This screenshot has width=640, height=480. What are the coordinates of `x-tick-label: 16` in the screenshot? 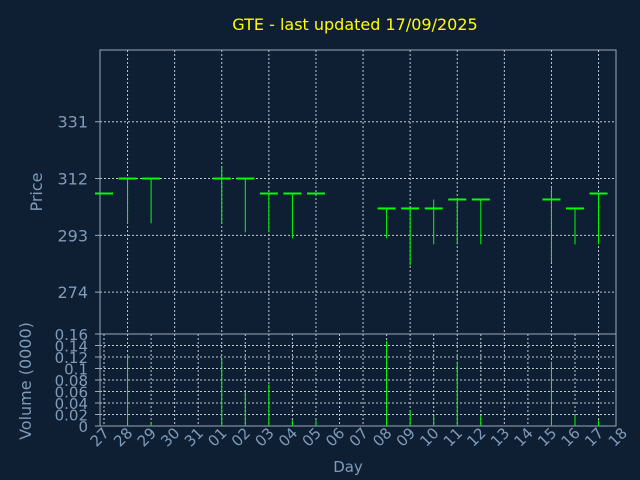 It's located at (571, 437).